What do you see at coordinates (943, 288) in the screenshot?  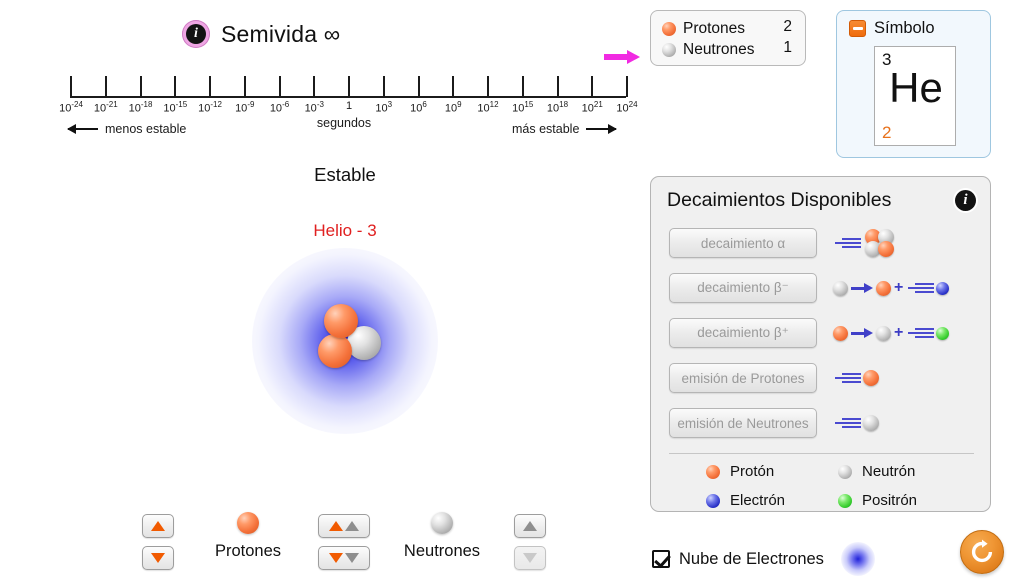 I see `electron-icon` at bounding box center [943, 288].